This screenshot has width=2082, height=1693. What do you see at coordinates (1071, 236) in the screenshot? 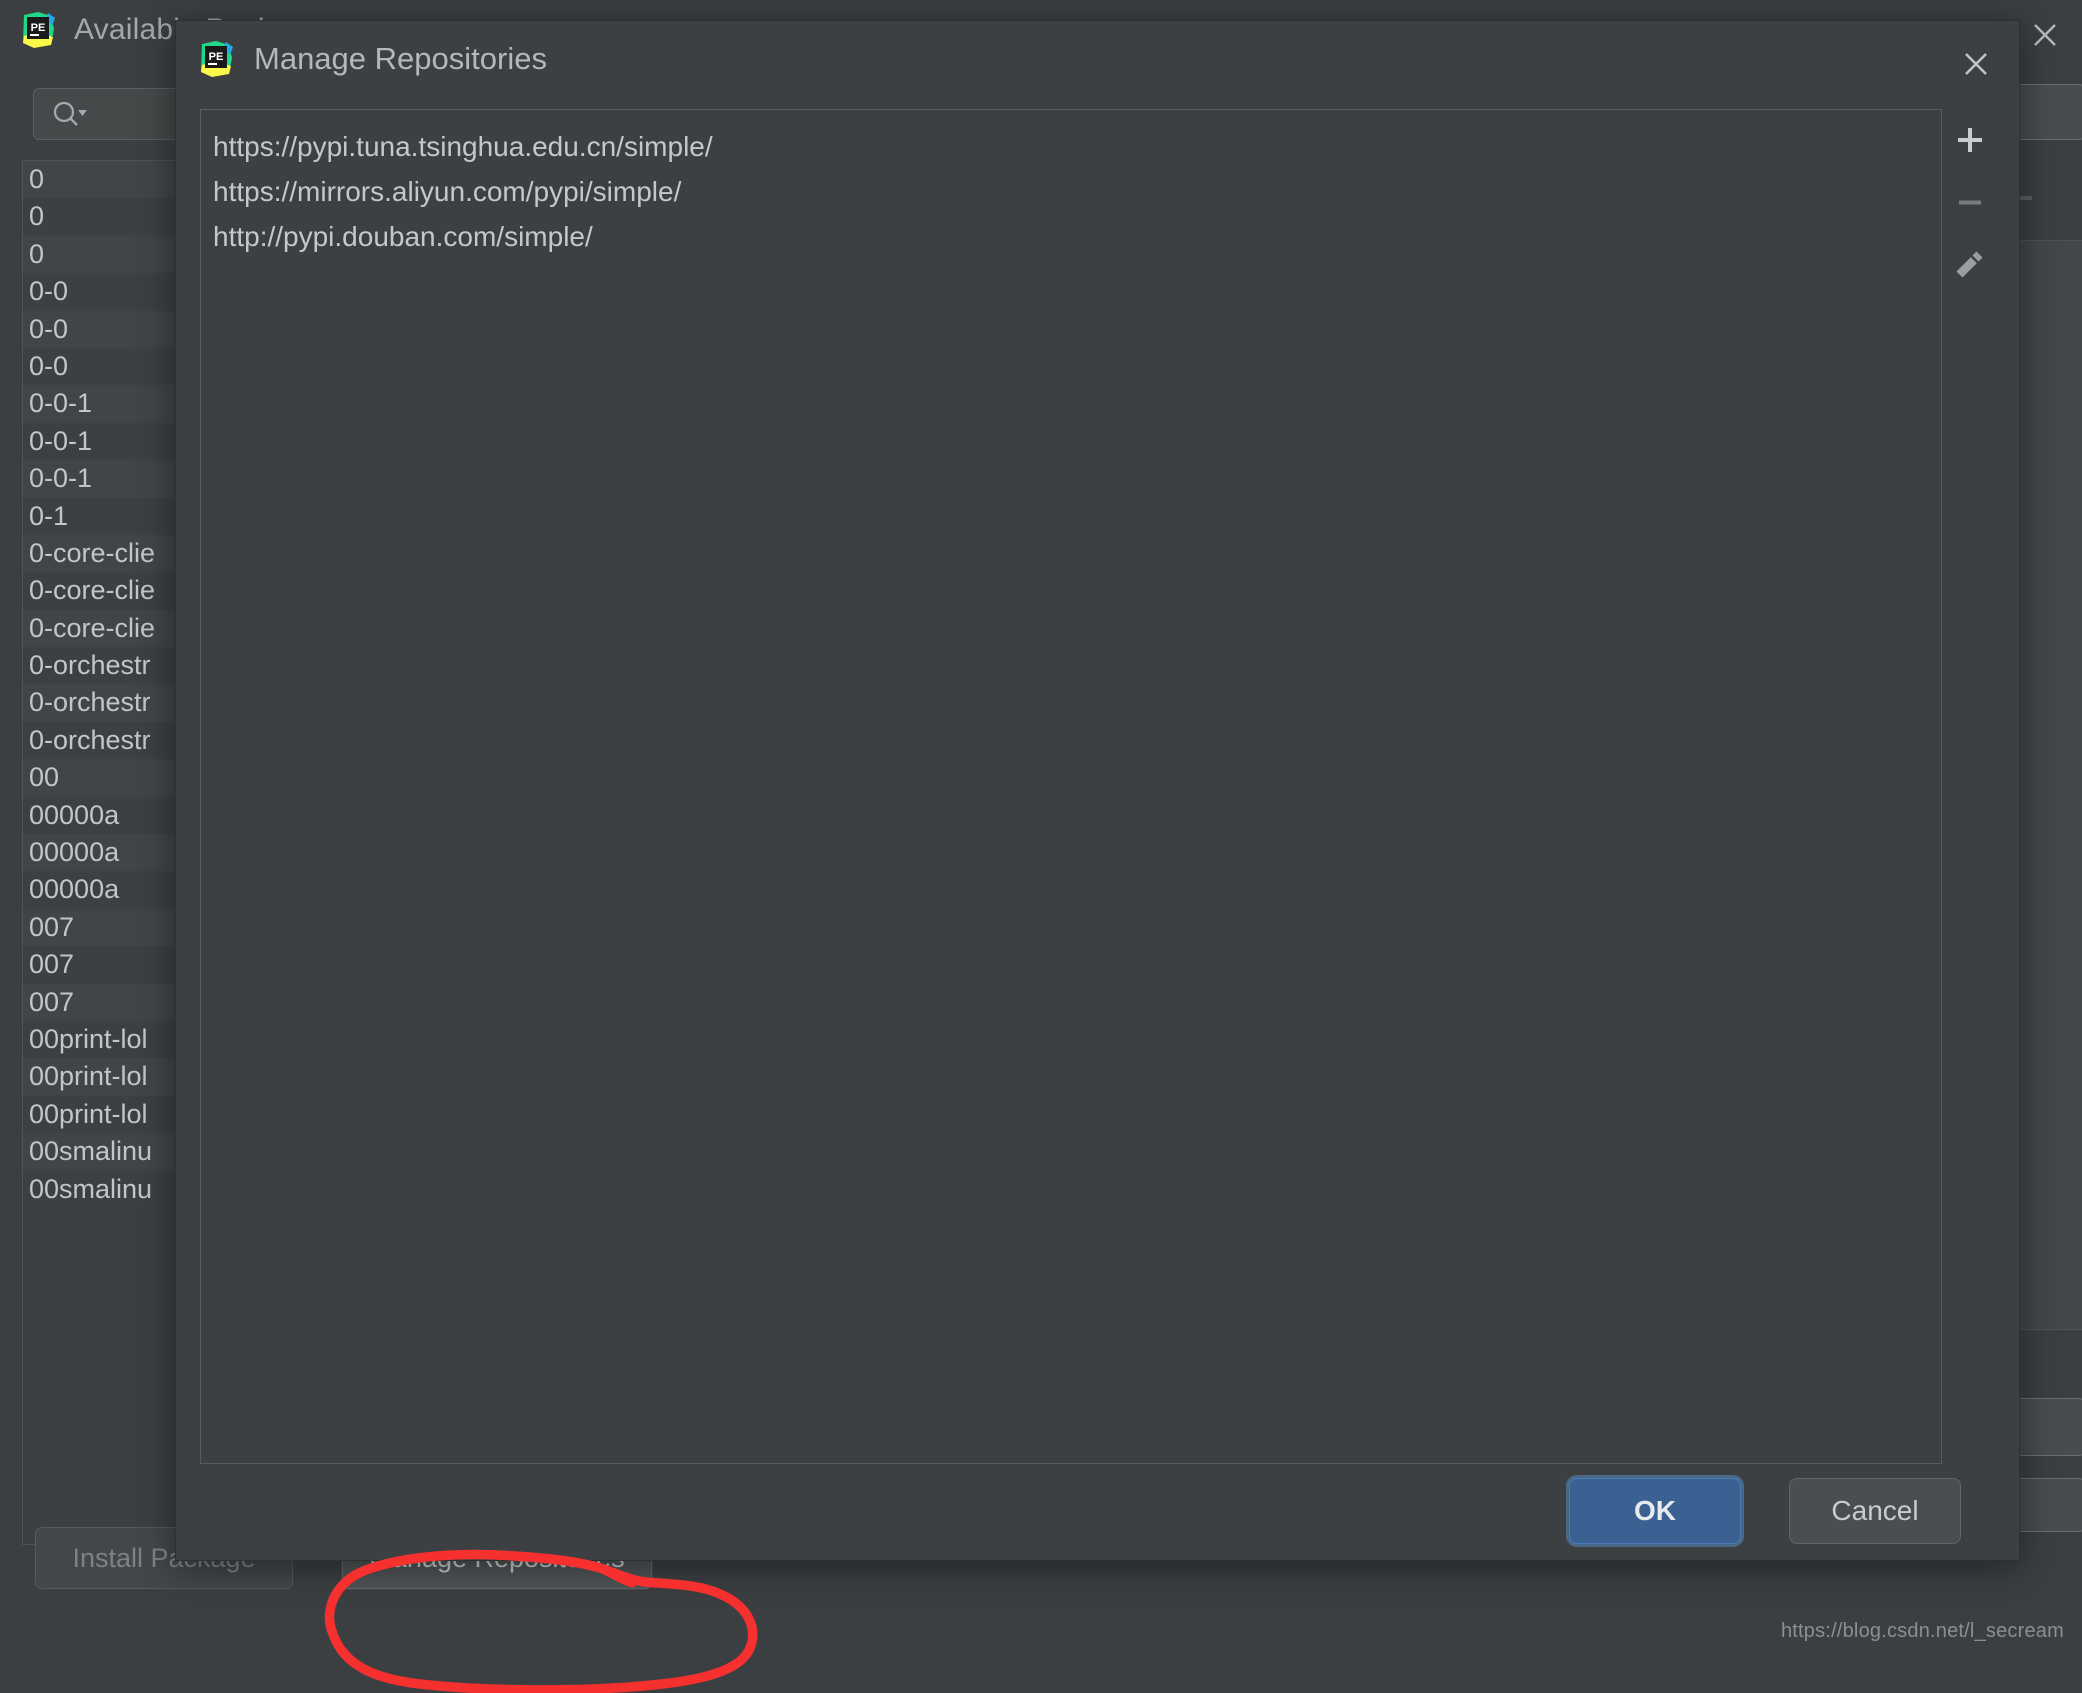
I see `repository-list-item: http://pypi.douban.com/simple/` at bounding box center [1071, 236].